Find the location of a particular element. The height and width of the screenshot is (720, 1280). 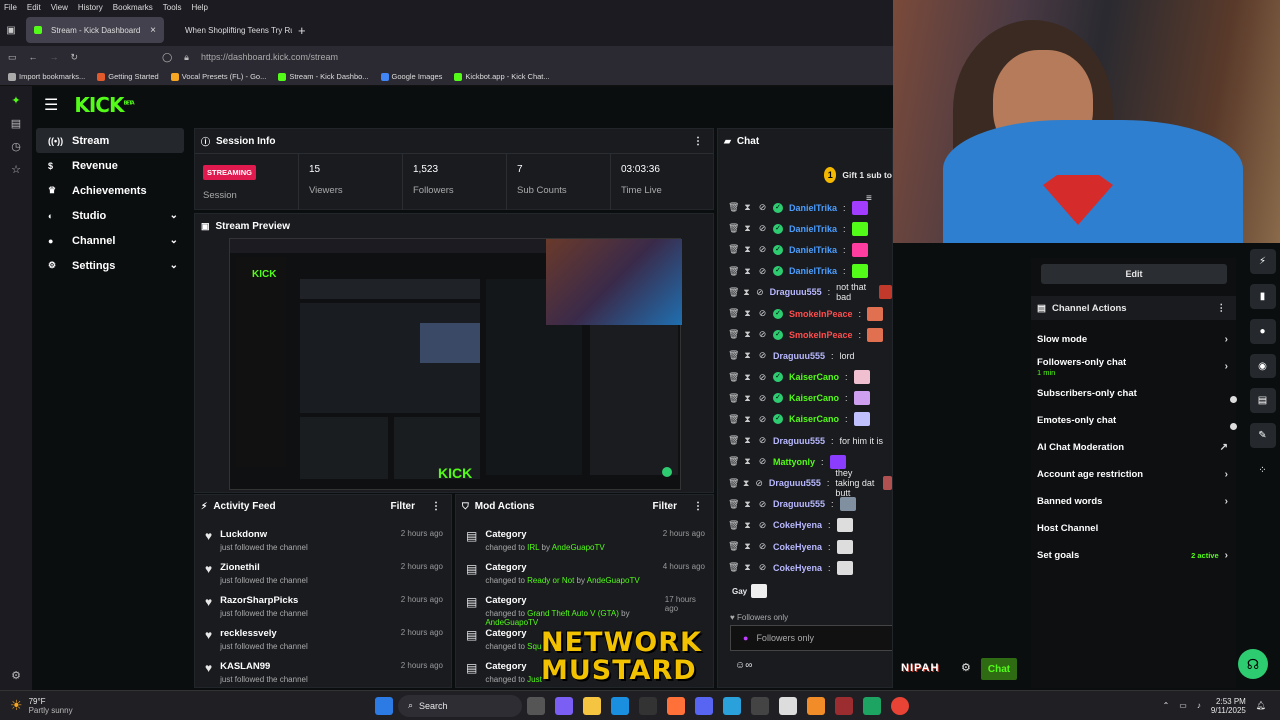

menu-item-bookmarks: Bookmarks is located at coordinates (133, 7).